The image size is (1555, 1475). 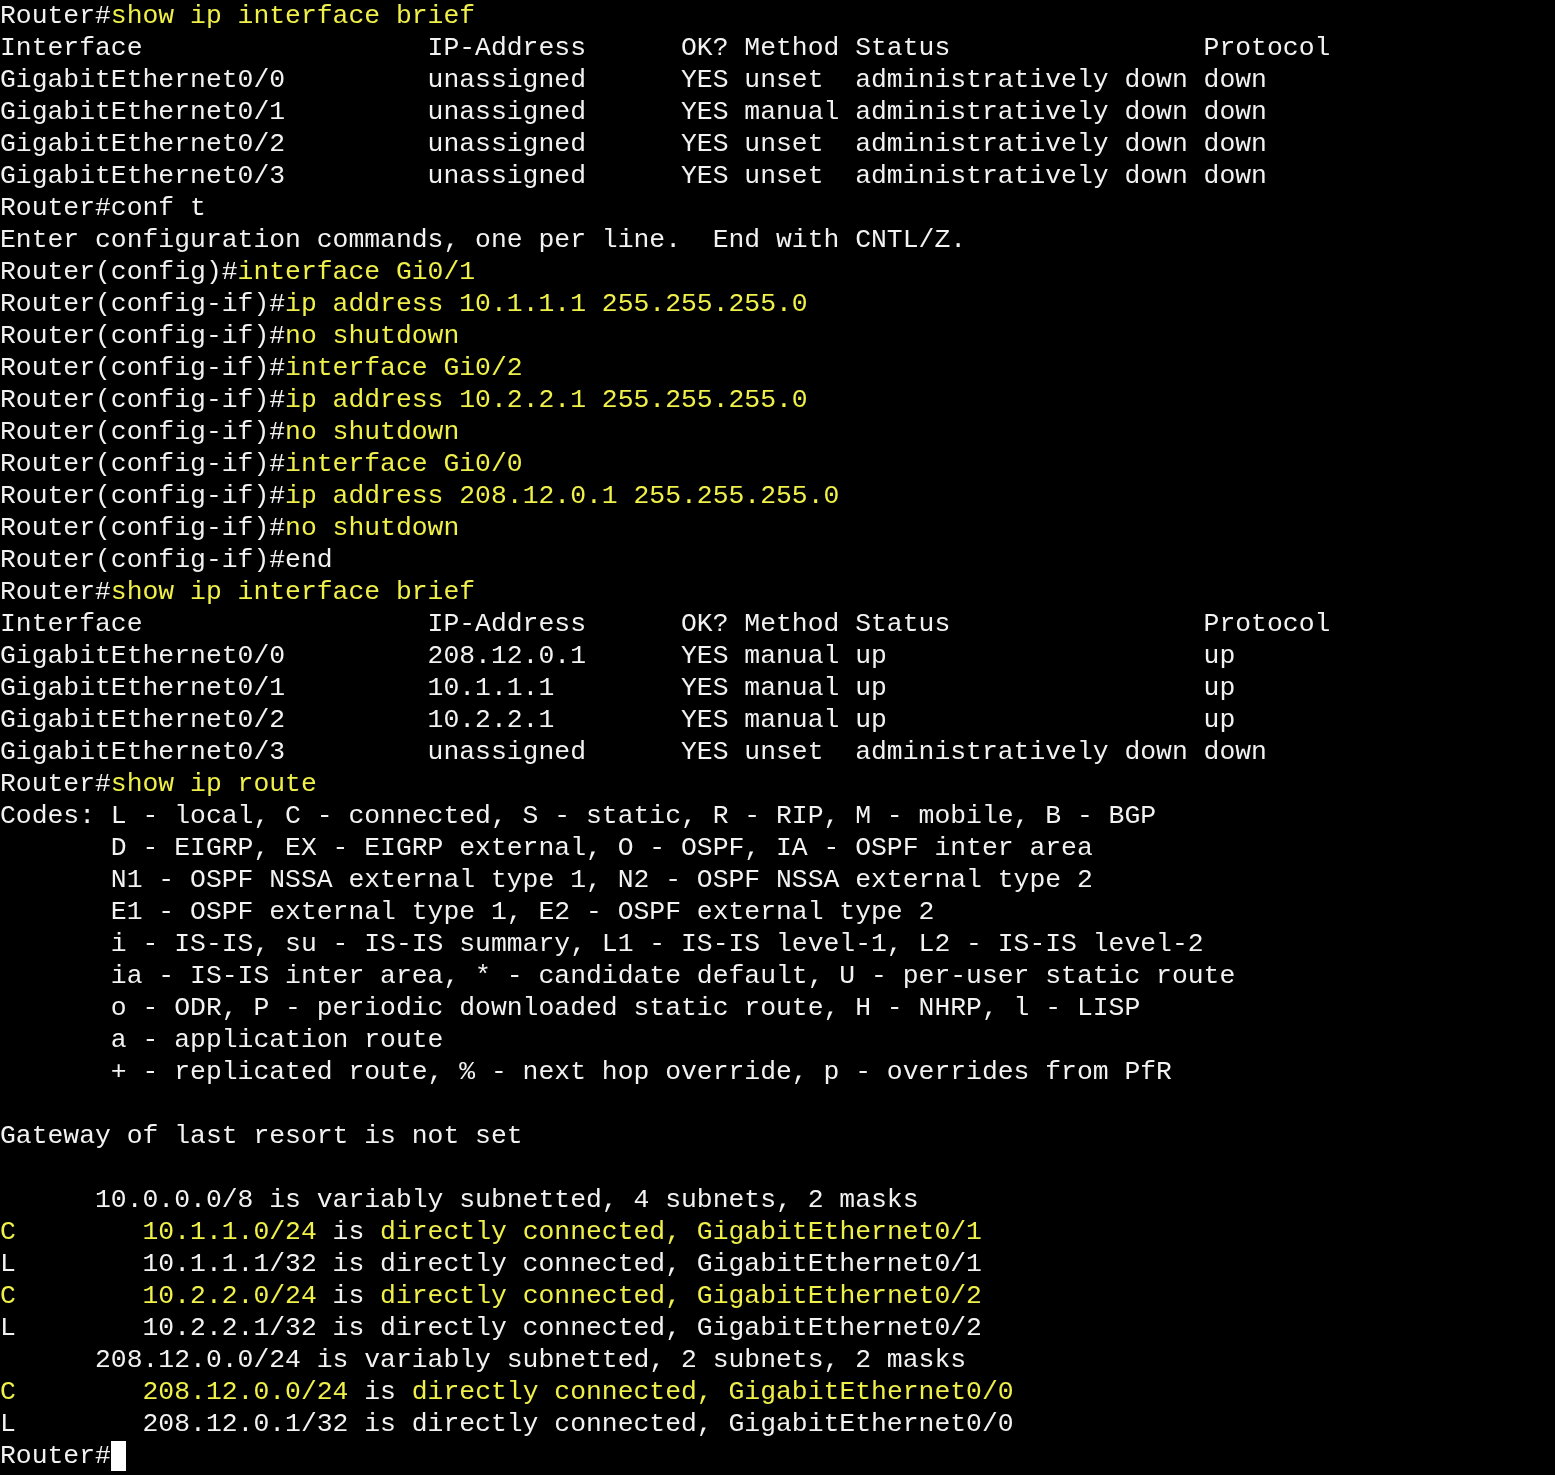 What do you see at coordinates (261, 464) in the screenshot?
I see `terminal-line: Router(config-if)#interface Gi0/0` at bounding box center [261, 464].